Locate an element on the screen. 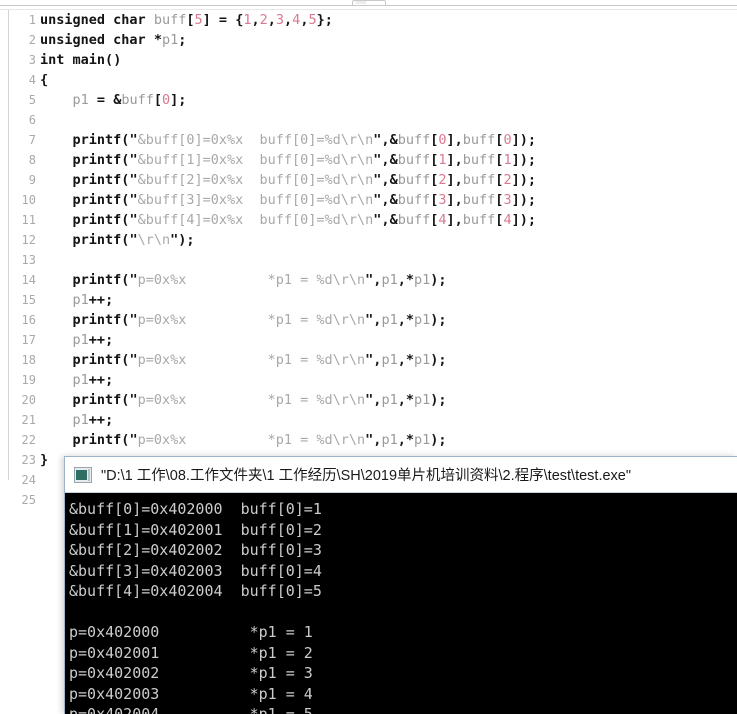  line-number: 13 is located at coordinates (28, 260).